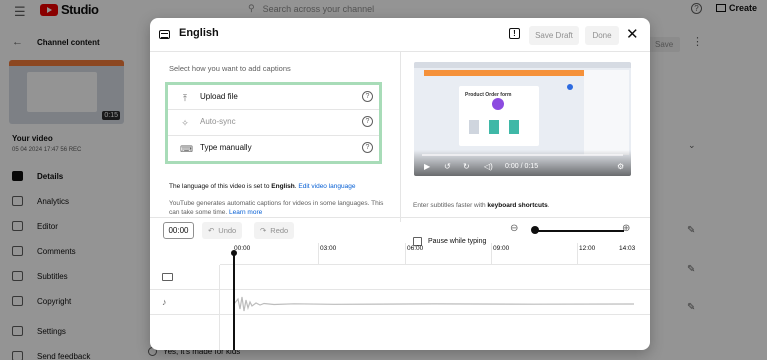  What do you see at coordinates (164, 34) in the screenshot?
I see `captions-icon` at bounding box center [164, 34].